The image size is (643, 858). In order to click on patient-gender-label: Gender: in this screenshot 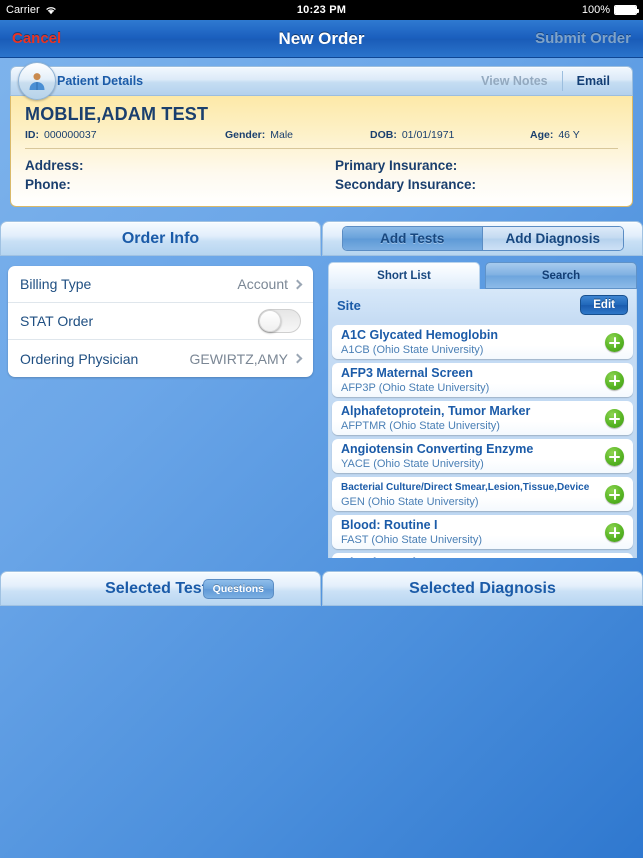, I will do `click(245, 135)`.